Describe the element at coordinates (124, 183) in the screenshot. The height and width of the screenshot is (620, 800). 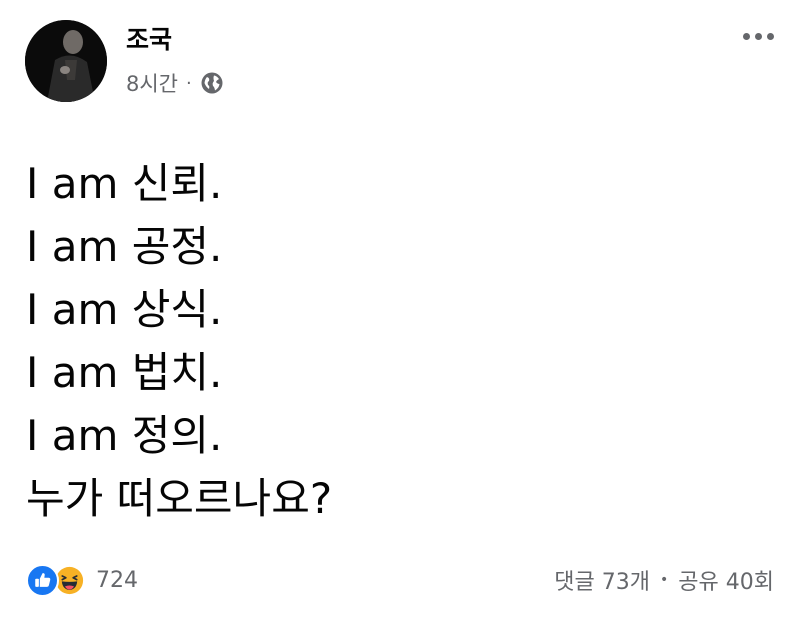
I see `post-line: I am 신뢰.` at that location.